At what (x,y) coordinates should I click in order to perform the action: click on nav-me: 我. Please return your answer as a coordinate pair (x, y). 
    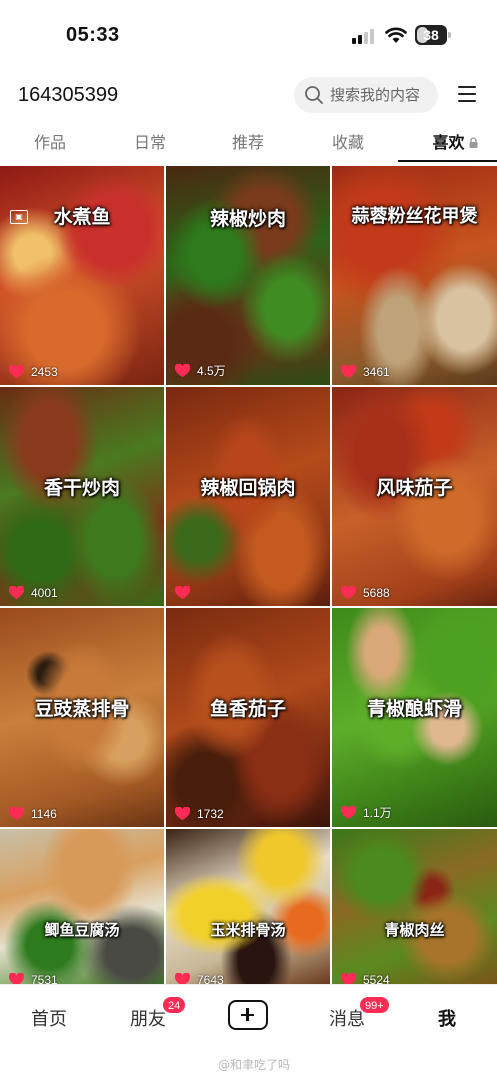
    Looking at the image, I should click on (447, 1018).